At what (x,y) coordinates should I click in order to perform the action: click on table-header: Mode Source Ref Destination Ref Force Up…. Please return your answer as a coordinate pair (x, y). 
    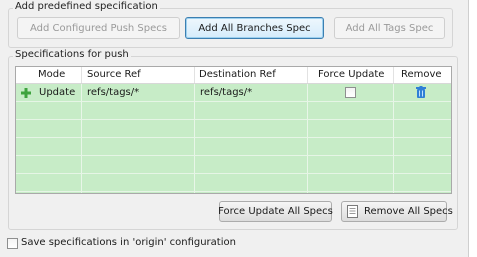
    Looking at the image, I should click on (233, 75).